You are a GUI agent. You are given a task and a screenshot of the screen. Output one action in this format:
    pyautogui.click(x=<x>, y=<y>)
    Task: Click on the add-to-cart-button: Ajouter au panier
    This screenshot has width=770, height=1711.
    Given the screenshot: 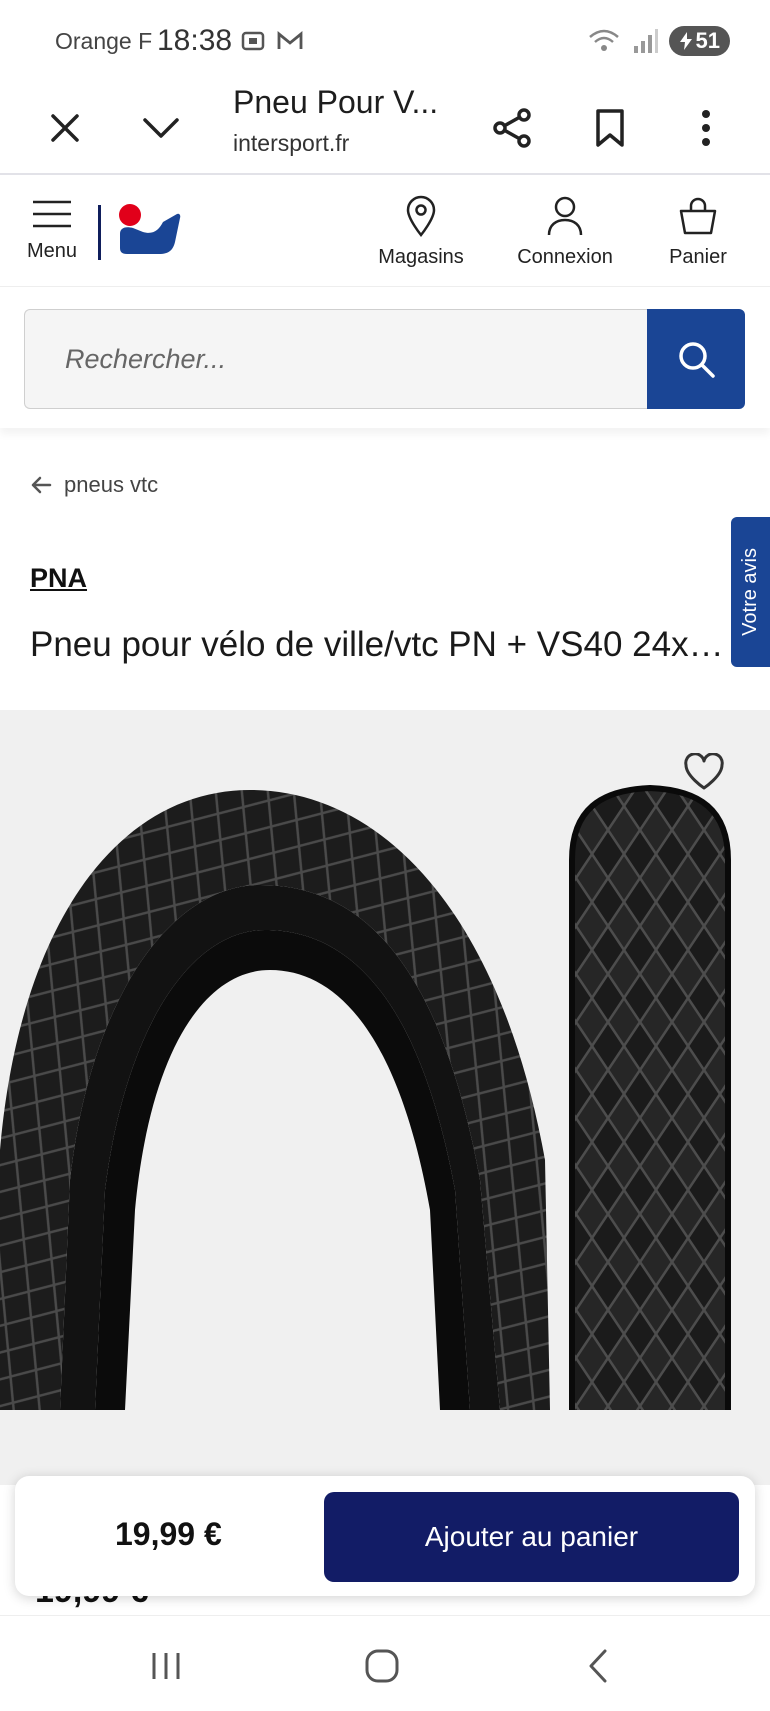 What is the action you would take?
    pyautogui.click(x=531, y=1537)
    